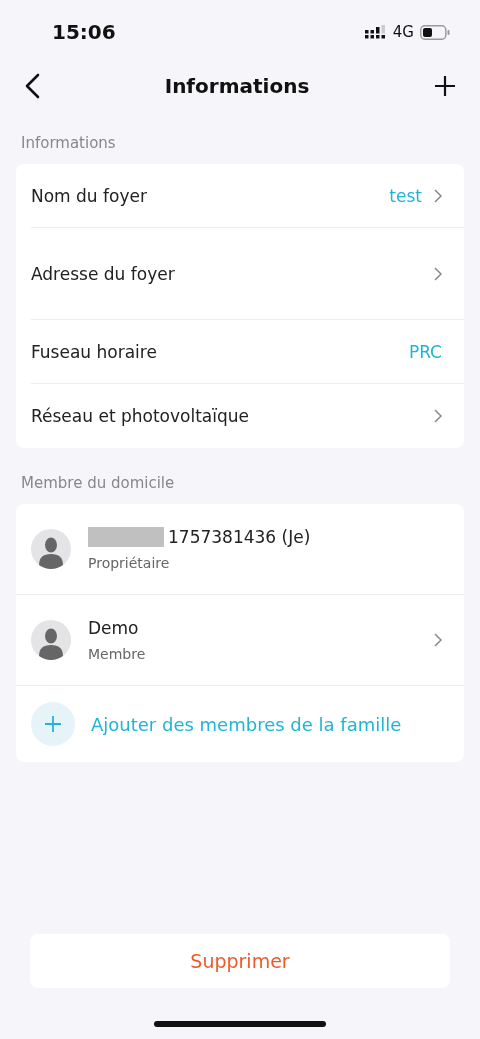 This screenshot has height=1039, width=480. What do you see at coordinates (403, 32) in the screenshot?
I see `network-label: 4G` at bounding box center [403, 32].